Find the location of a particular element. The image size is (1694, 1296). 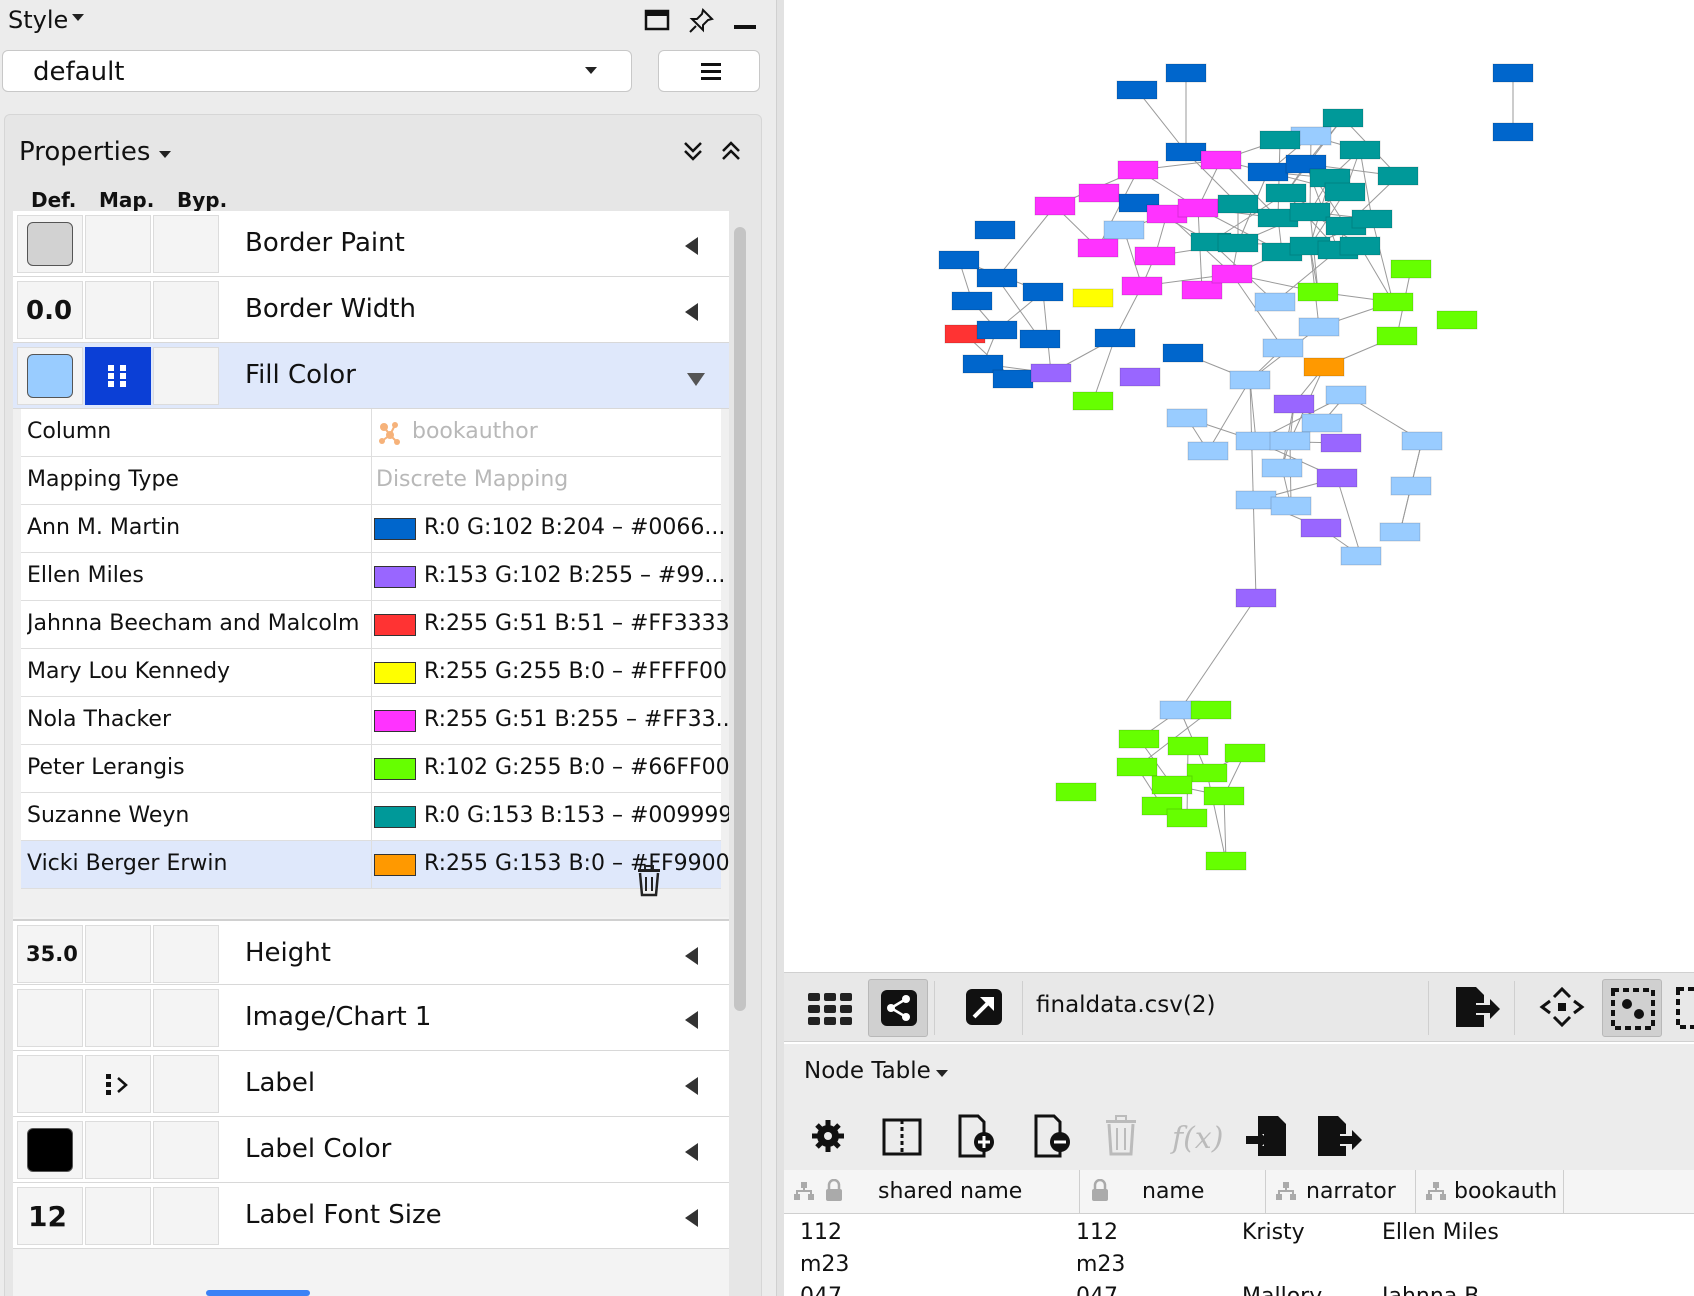

toggle-columns-button is located at coordinates (903, 1137).